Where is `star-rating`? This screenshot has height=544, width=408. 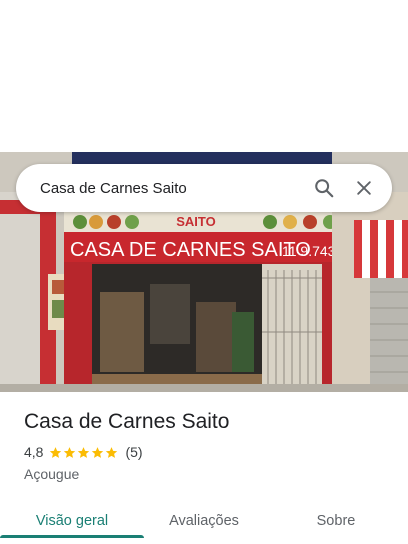 star-rating is located at coordinates (84, 452).